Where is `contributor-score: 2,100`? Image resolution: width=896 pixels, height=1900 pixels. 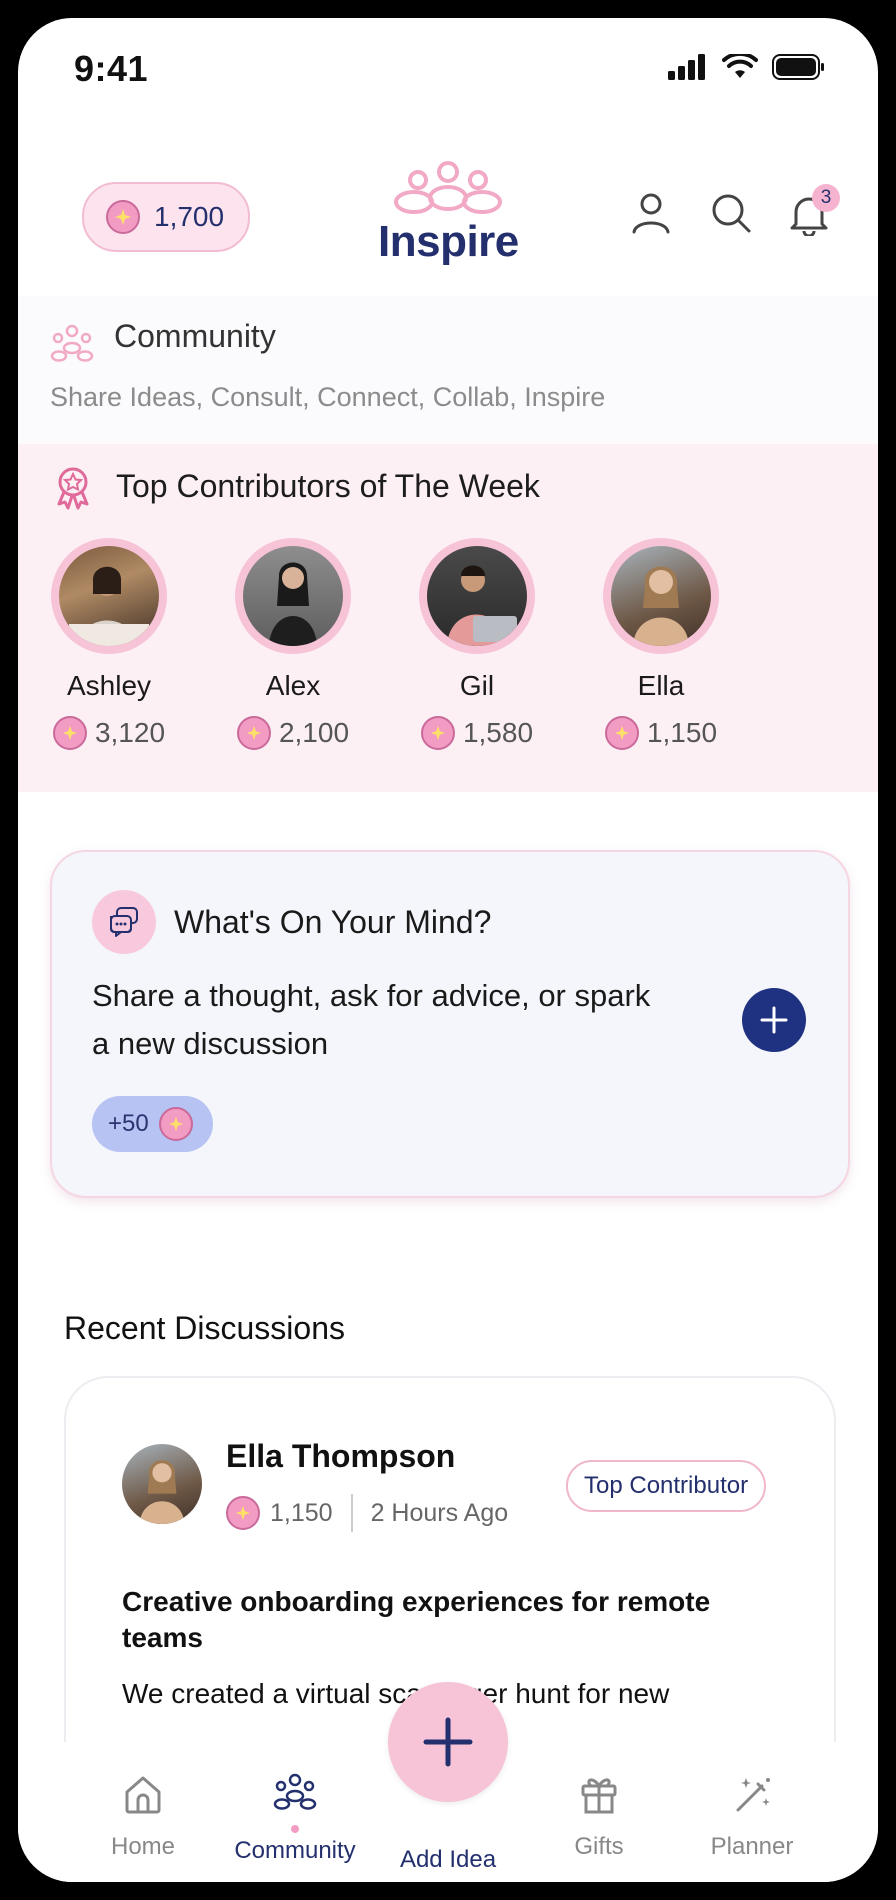
contributor-score: 2,100 is located at coordinates (293, 733).